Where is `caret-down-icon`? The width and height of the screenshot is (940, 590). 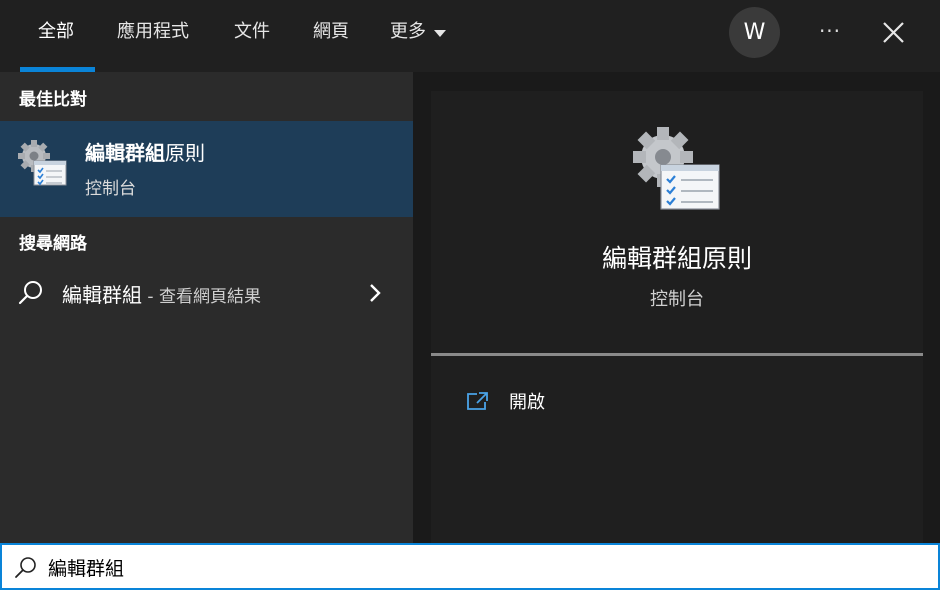 caret-down-icon is located at coordinates (440, 33).